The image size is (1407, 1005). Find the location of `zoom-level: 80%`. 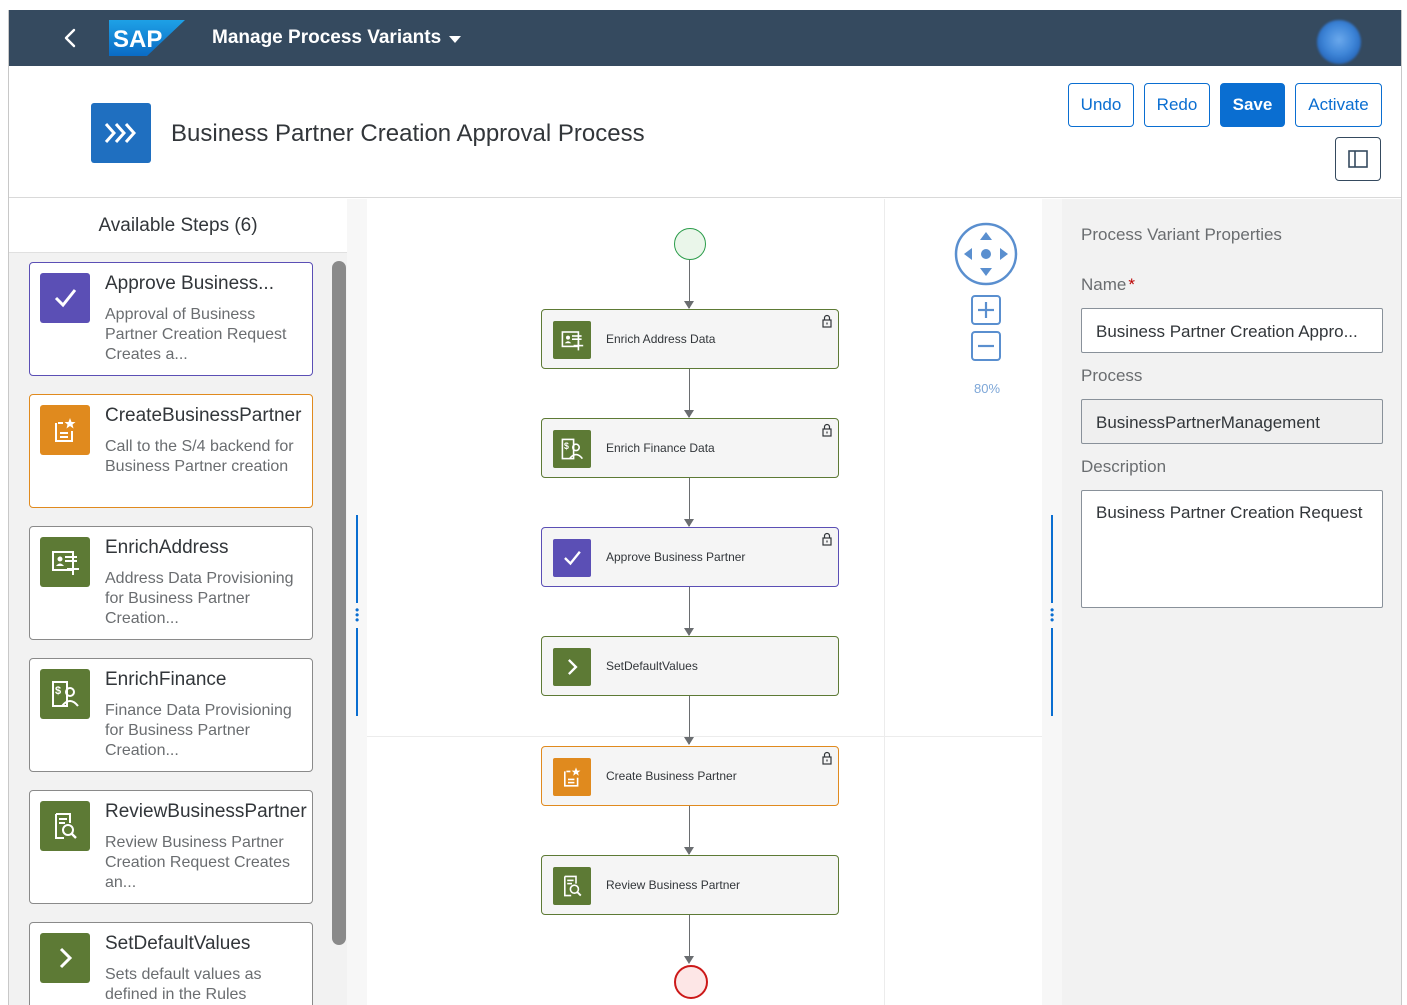

zoom-level: 80% is located at coordinates (987, 388).